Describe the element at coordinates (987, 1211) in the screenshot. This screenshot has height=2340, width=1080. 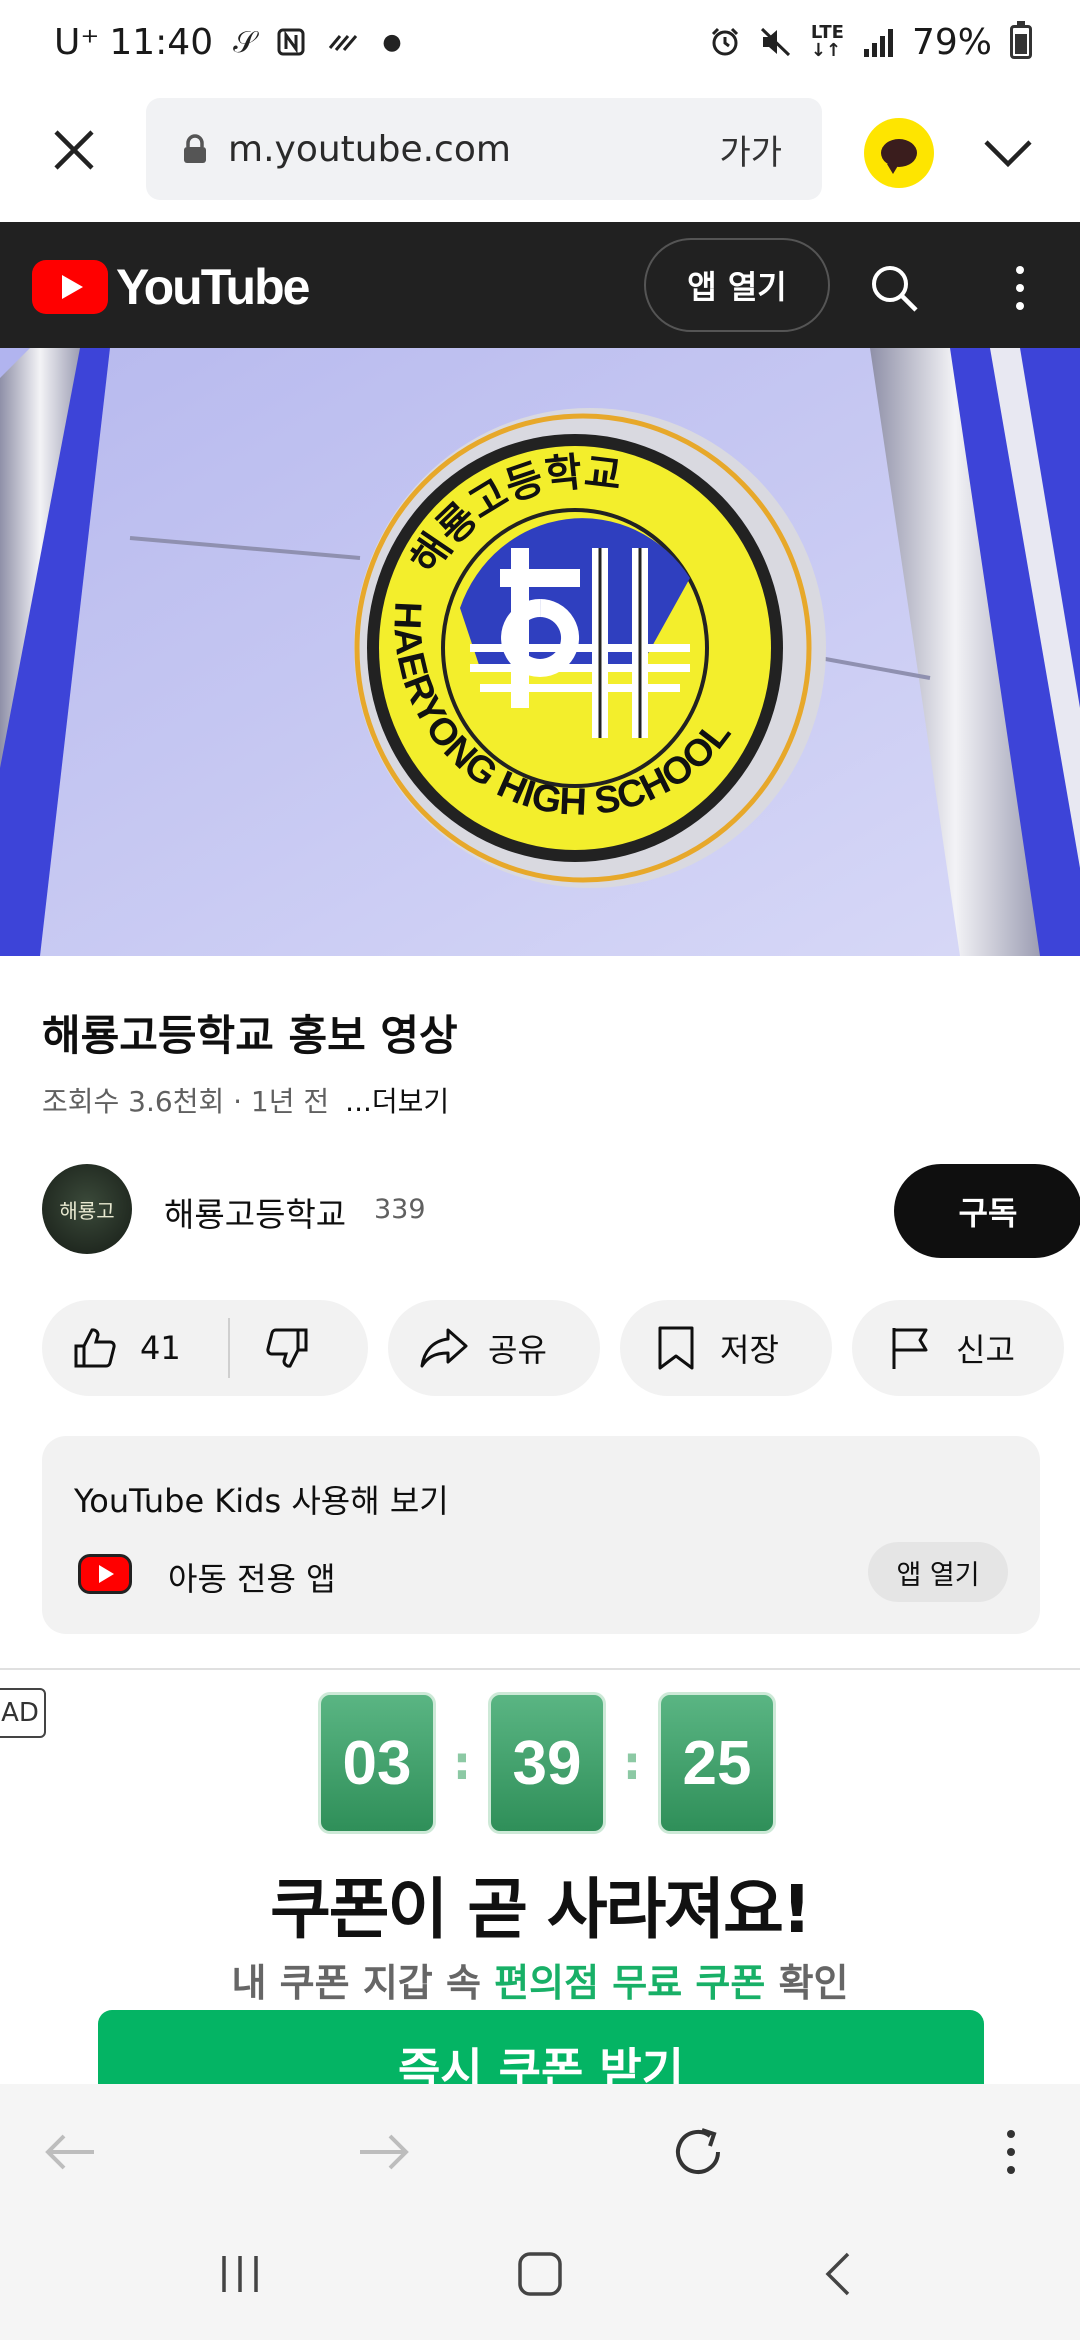
I see `subscribe-button: 구독` at that location.